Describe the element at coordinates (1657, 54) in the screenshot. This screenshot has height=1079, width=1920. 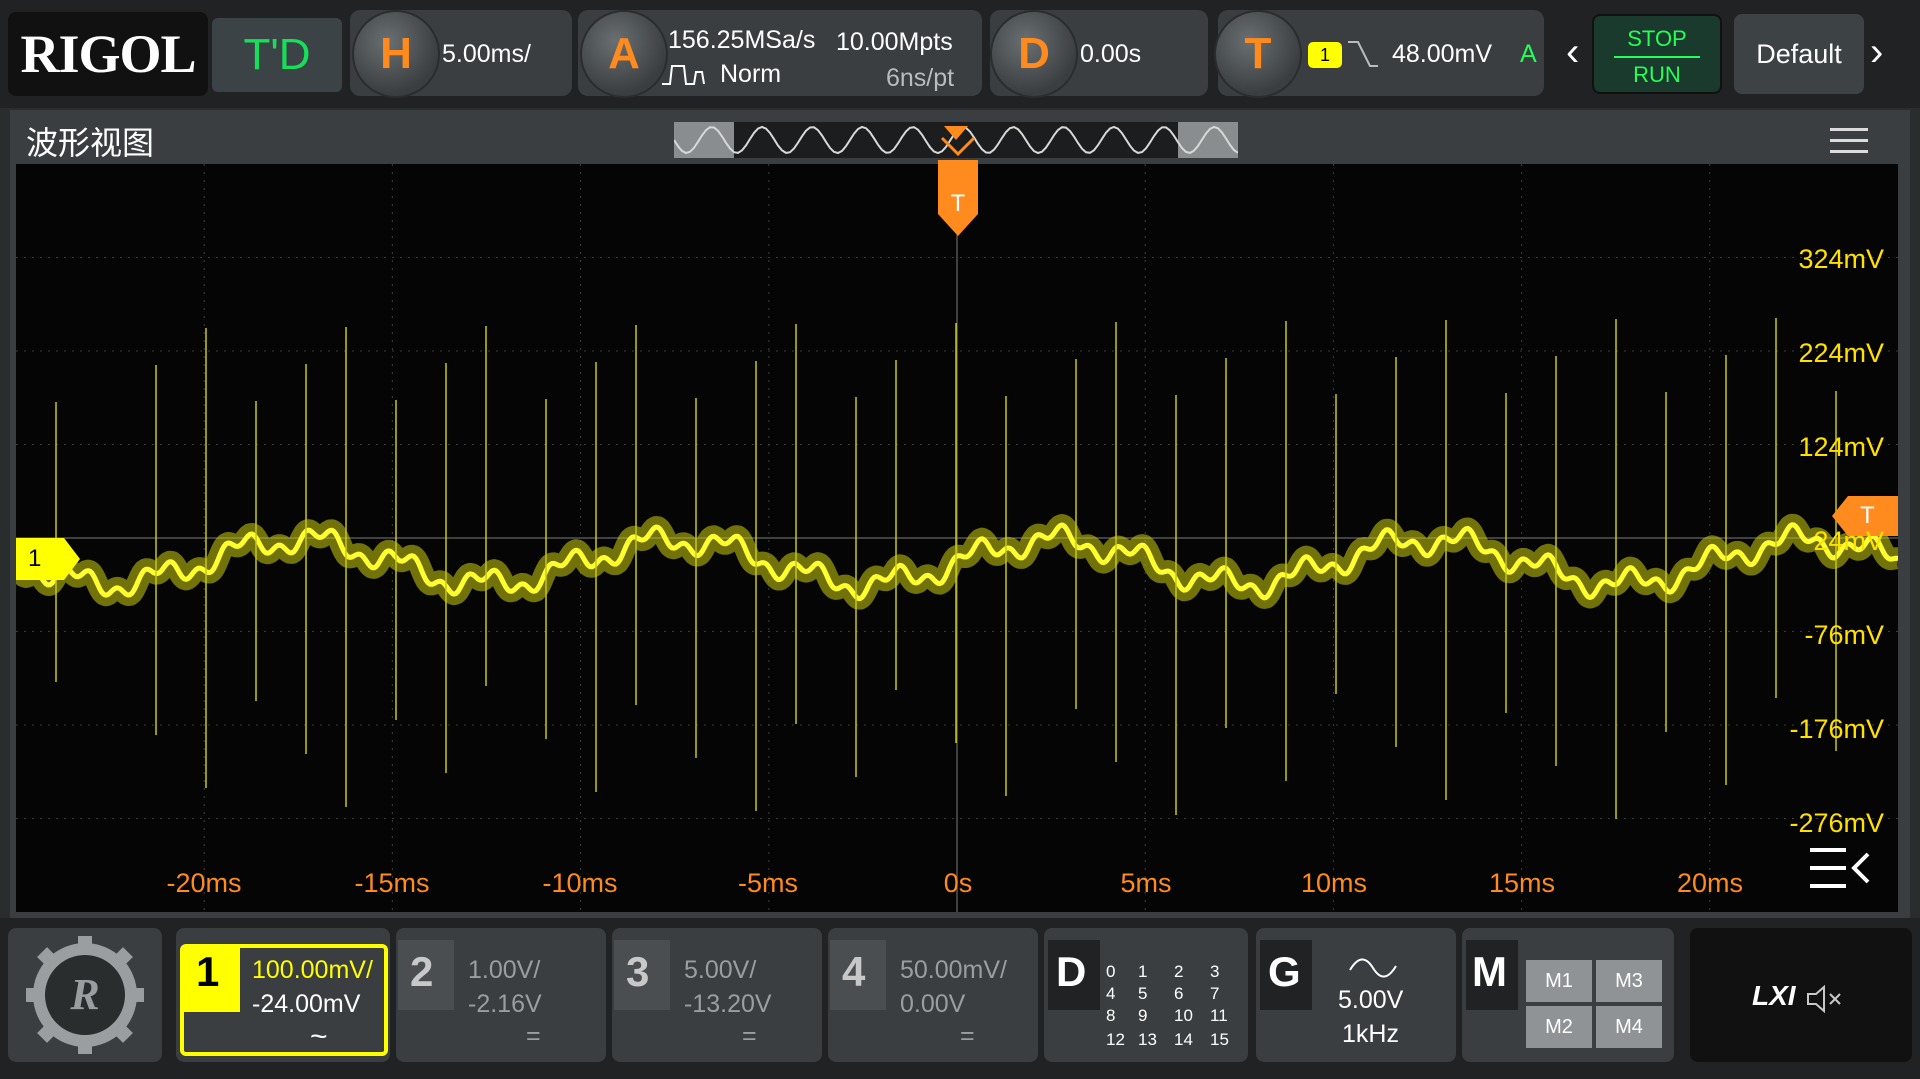
I see `stop-run-button: STOP RUN` at that location.